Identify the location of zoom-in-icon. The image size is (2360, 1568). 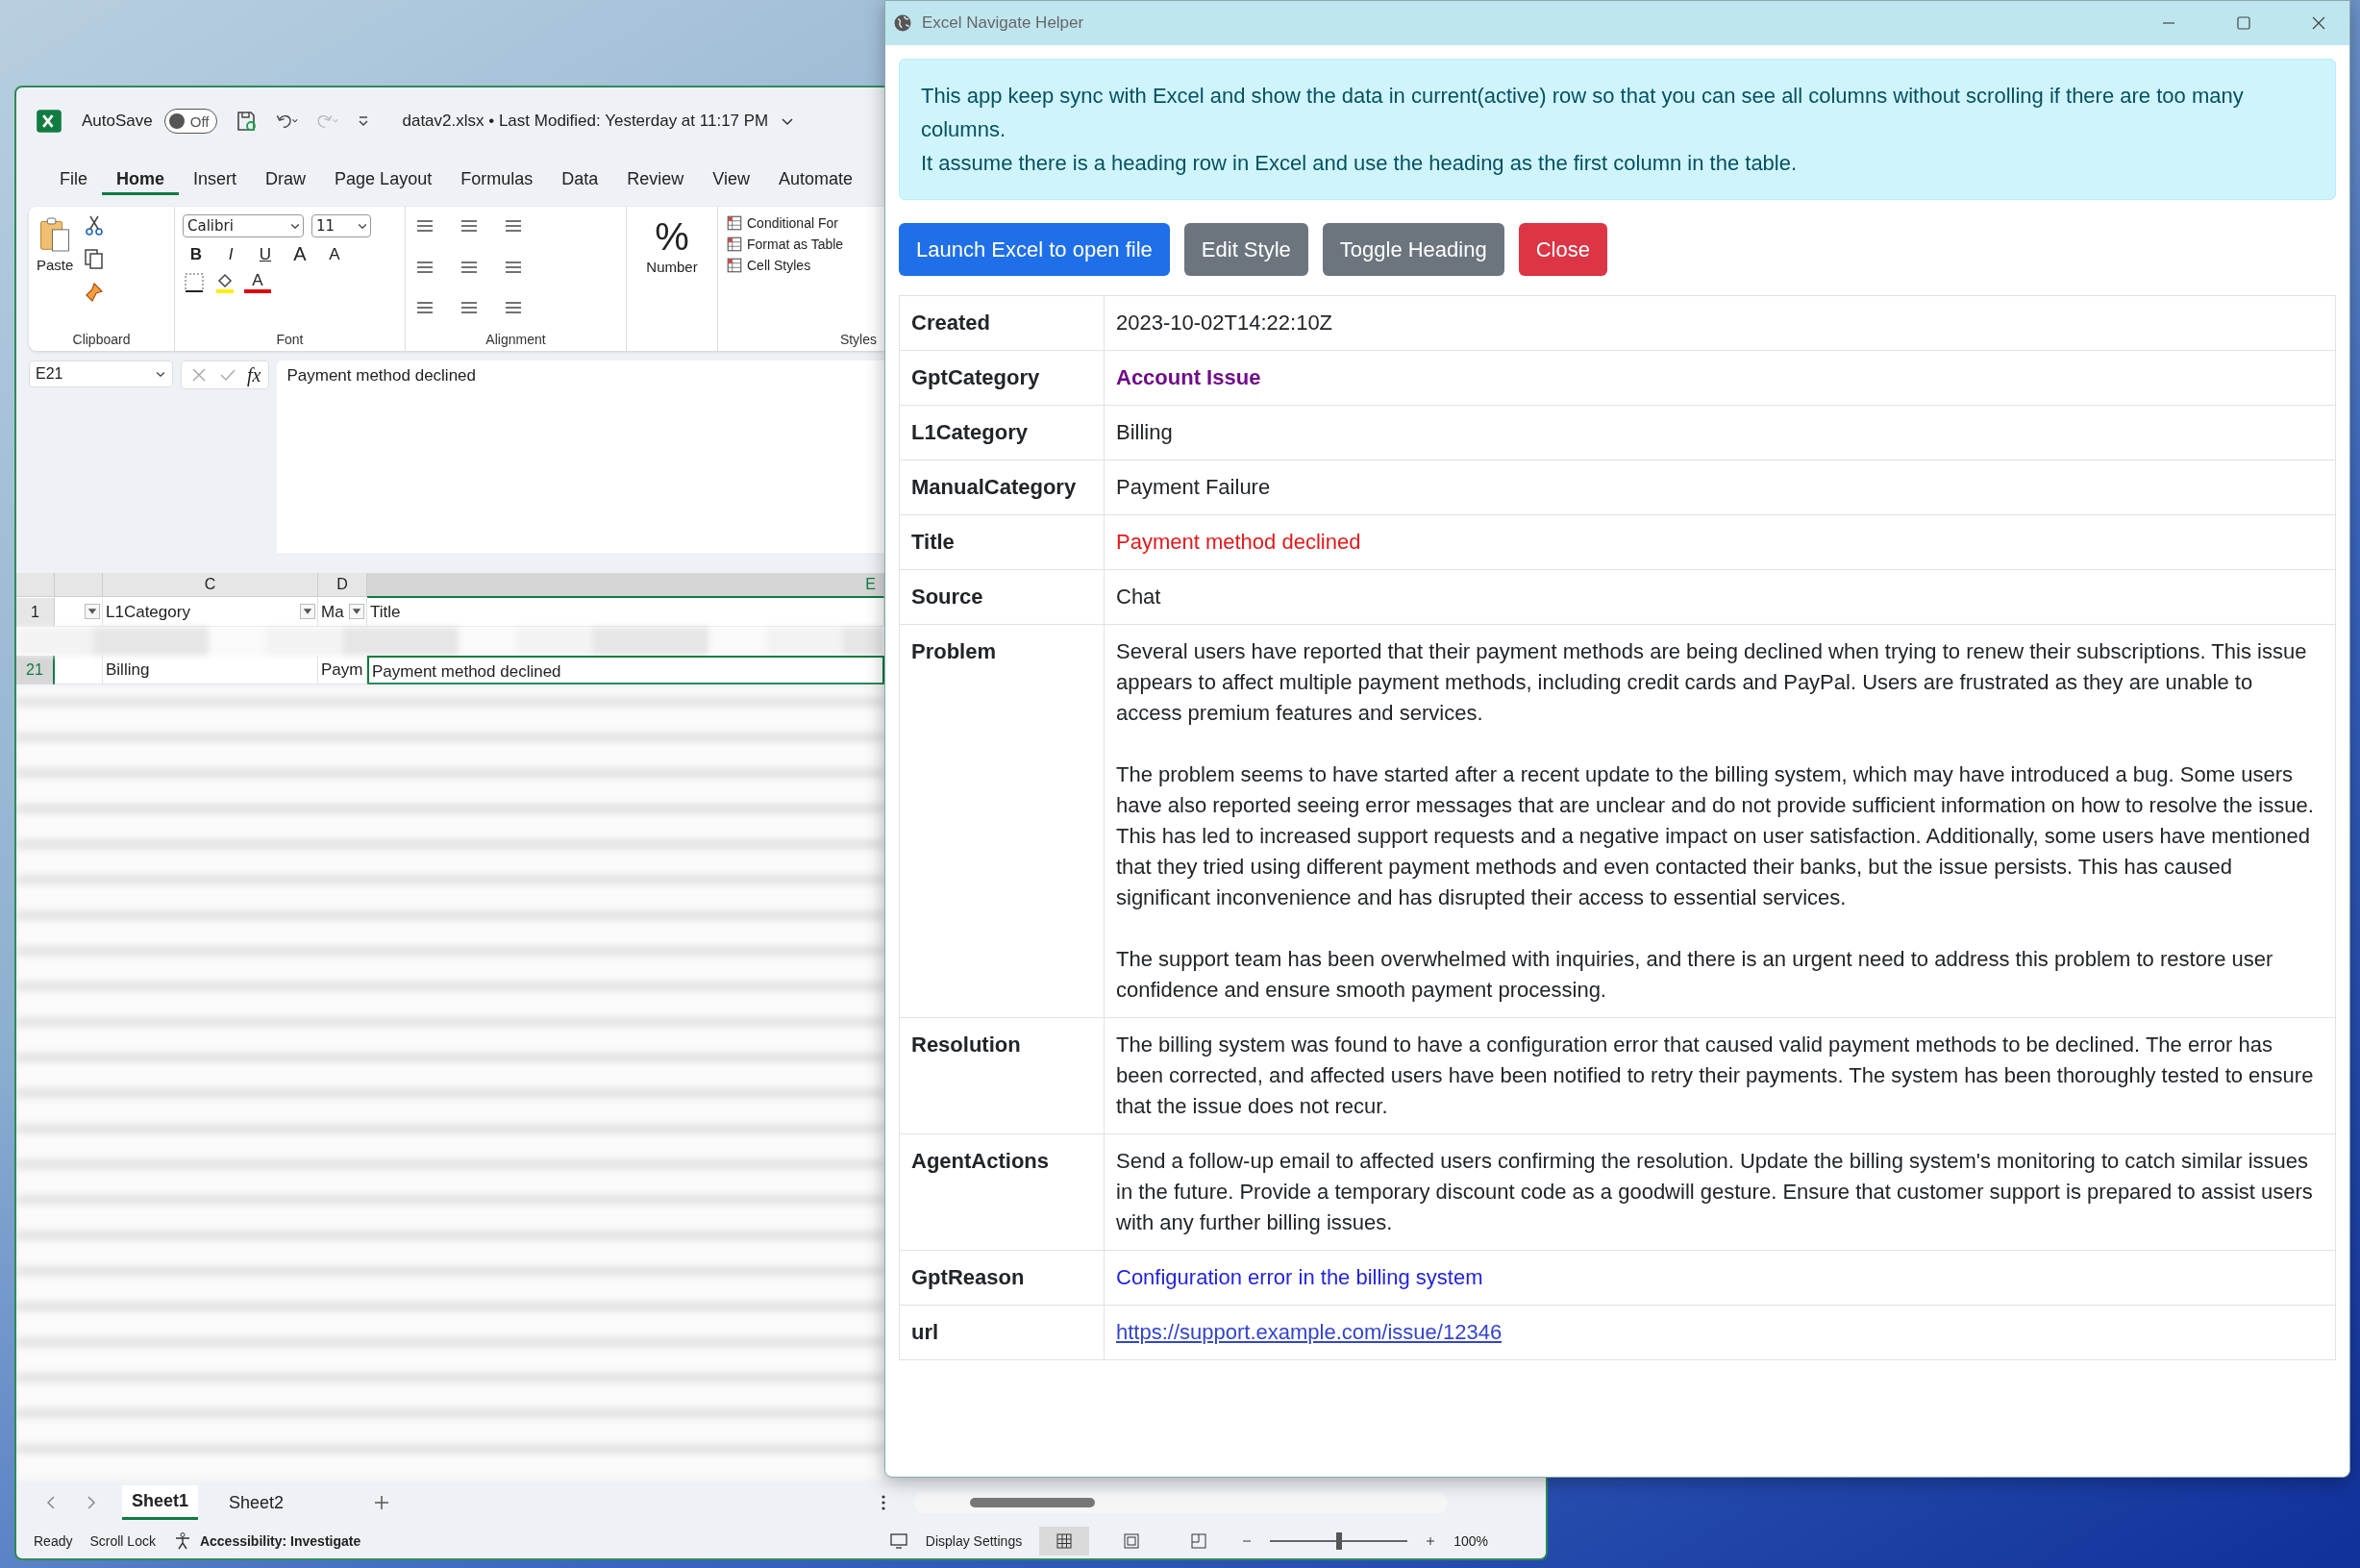
(1431, 1541).